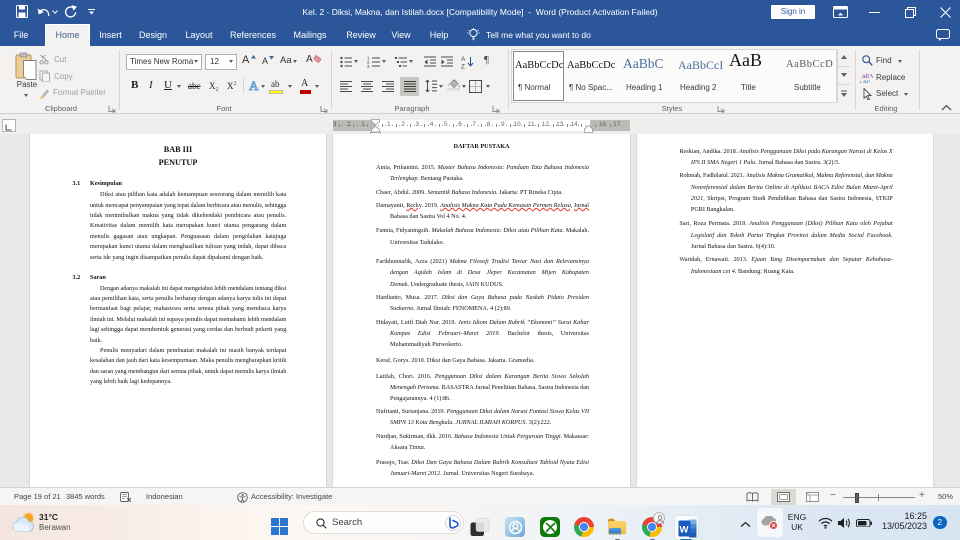  I want to click on svg-text: Z, so click(463, 67).